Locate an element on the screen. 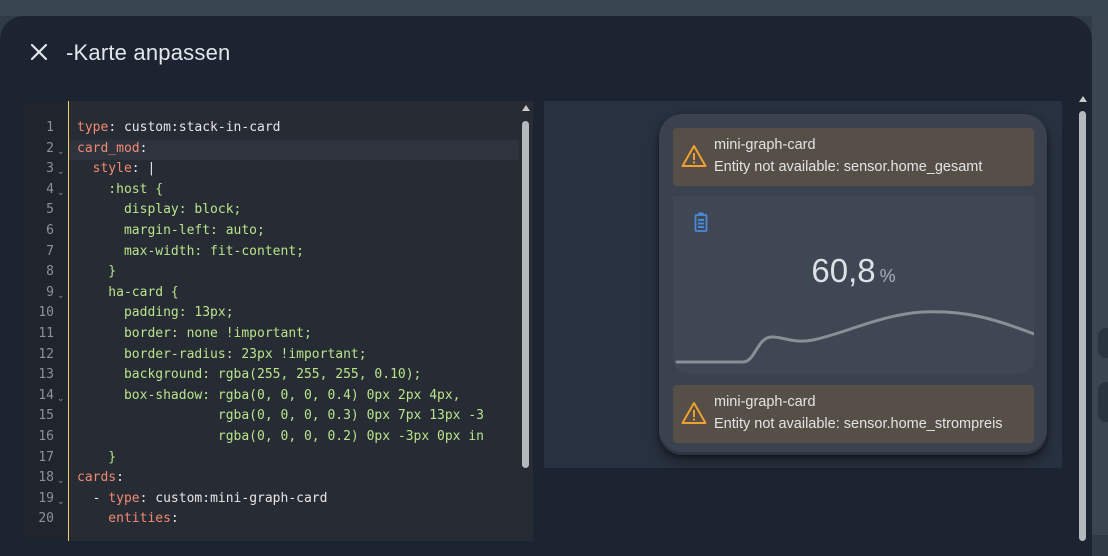 Image resolution: width=1108 pixels, height=556 pixels. sparkline-path is located at coordinates (854, 337).